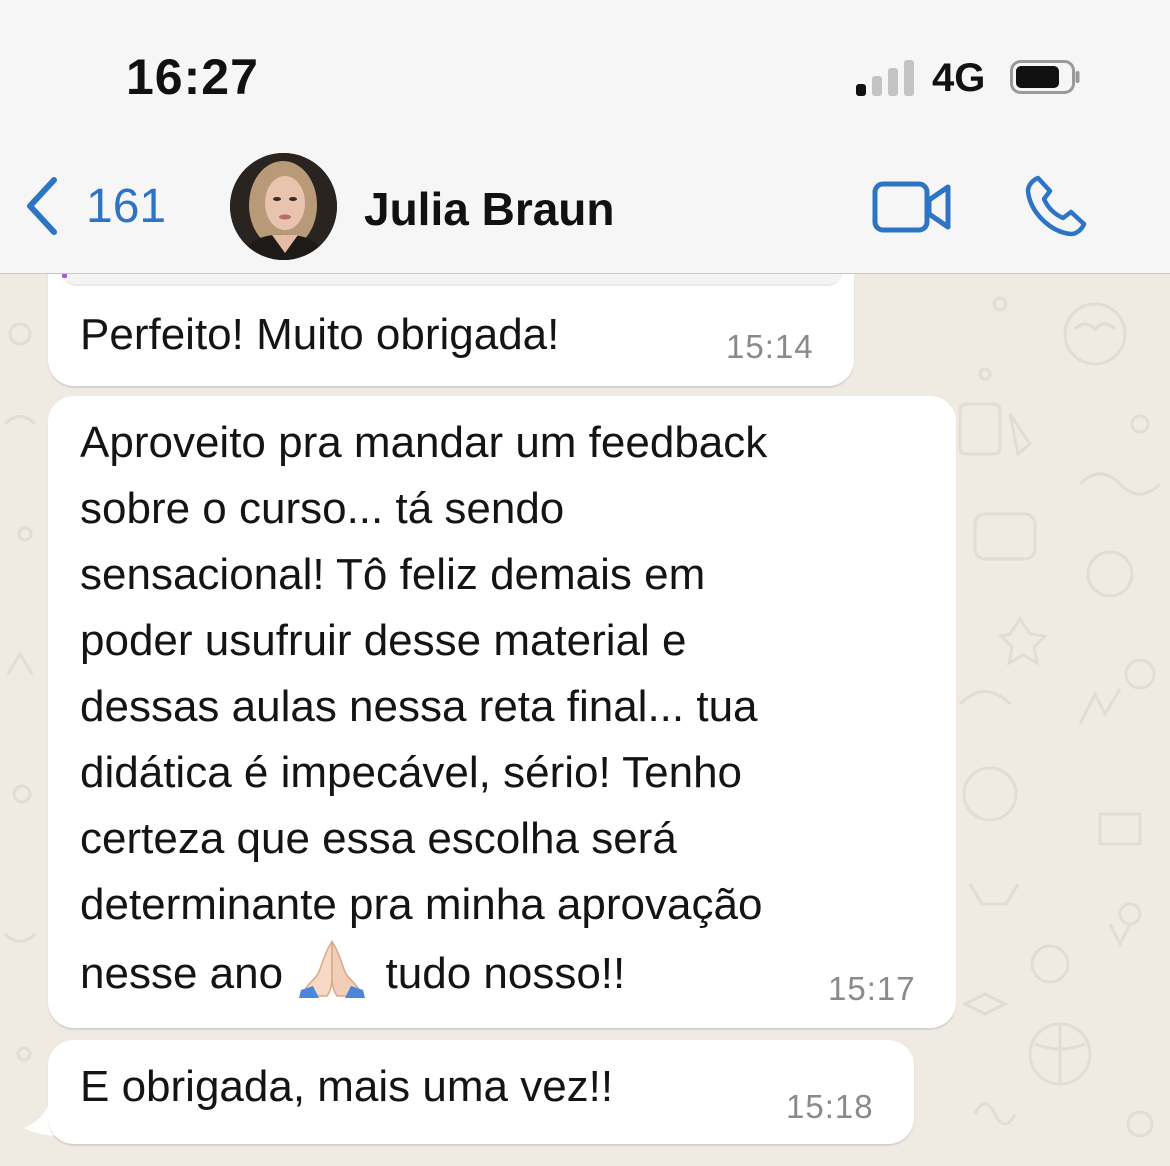  I want to click on message-time: 15:14, so click(770, 346).